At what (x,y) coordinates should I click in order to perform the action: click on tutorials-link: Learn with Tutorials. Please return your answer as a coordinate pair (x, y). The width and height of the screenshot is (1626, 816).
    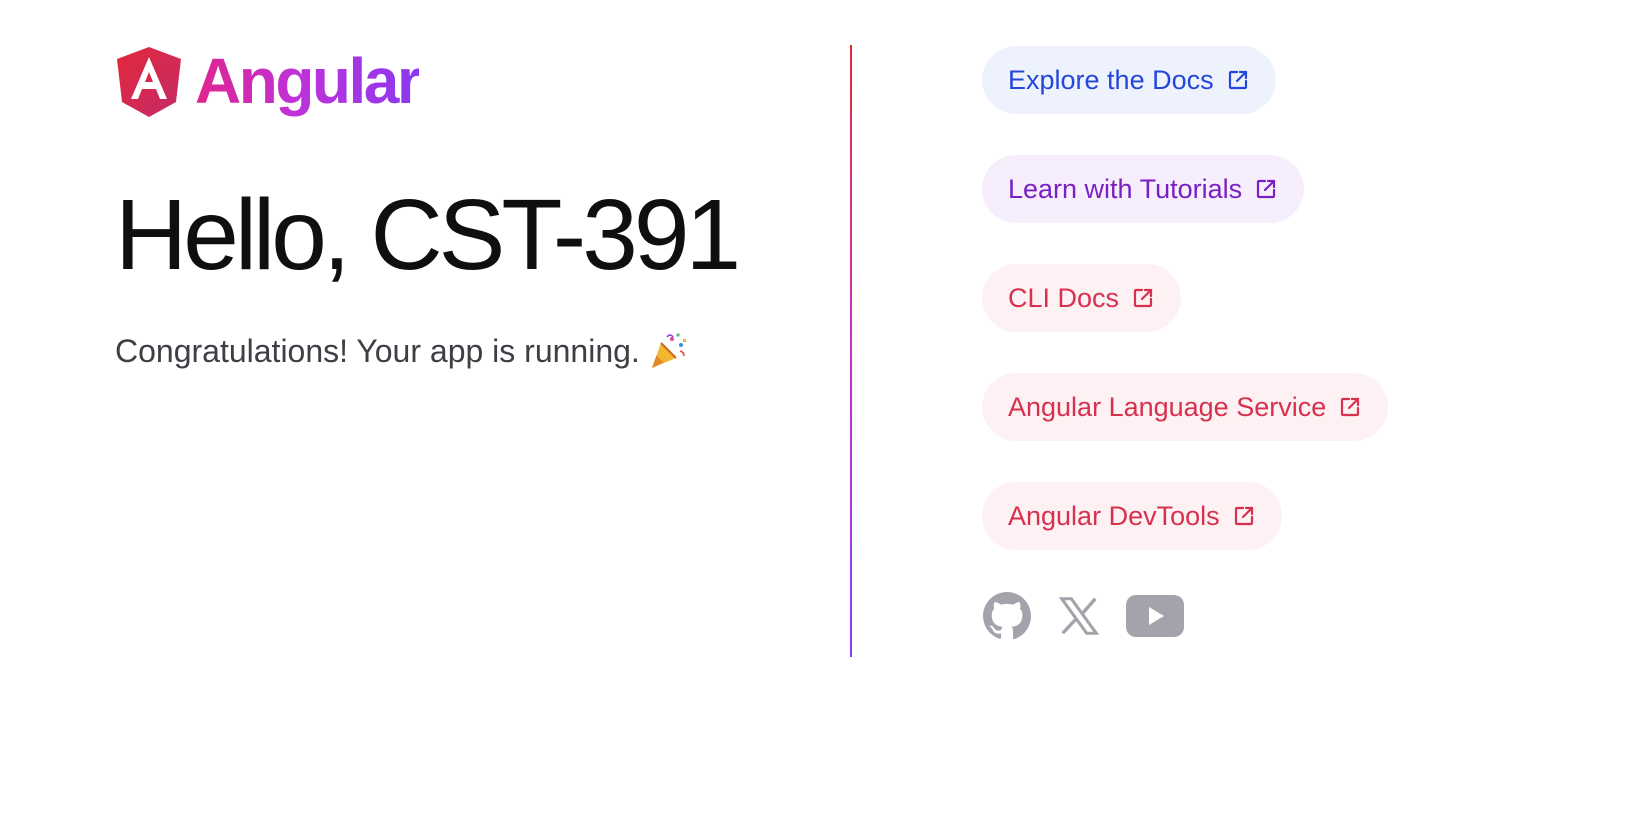
    Looking at the image, I should click on (1143, 189).